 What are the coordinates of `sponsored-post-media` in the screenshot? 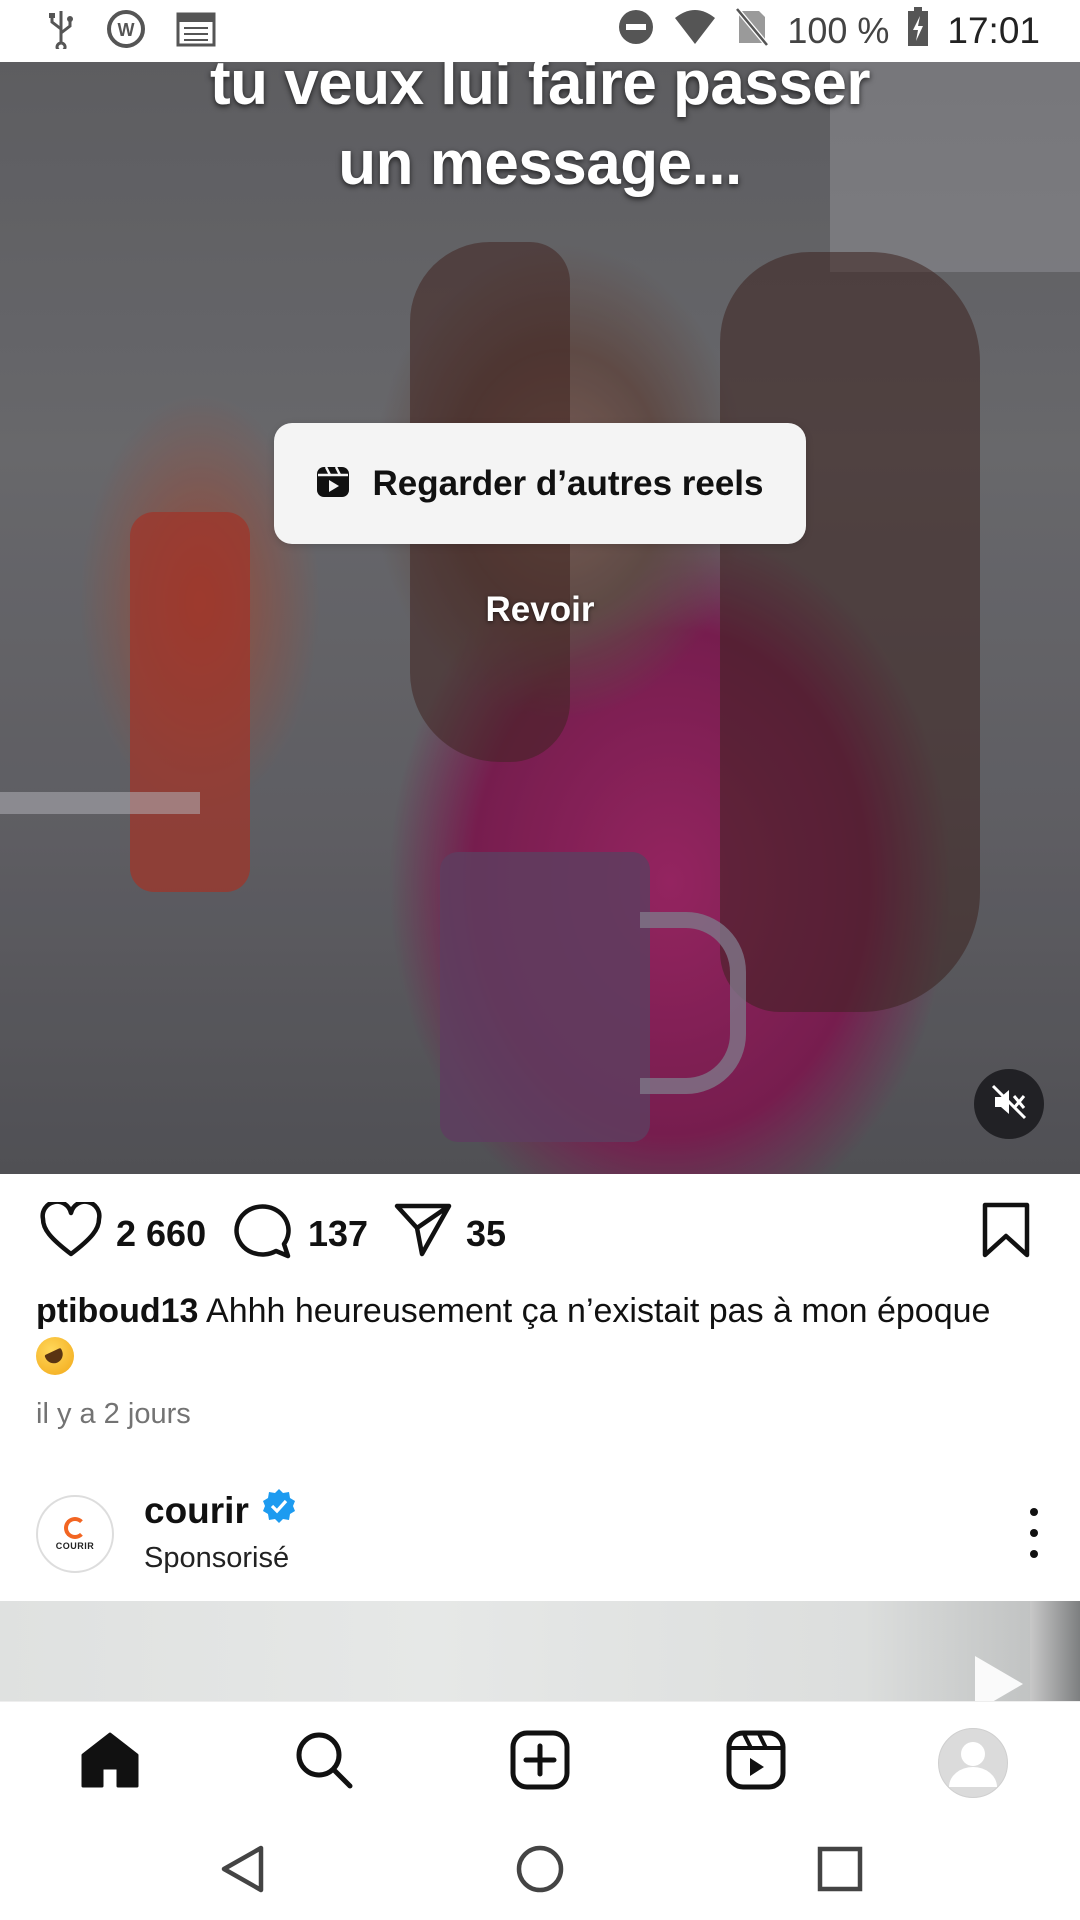 It's located at (540, 1651).